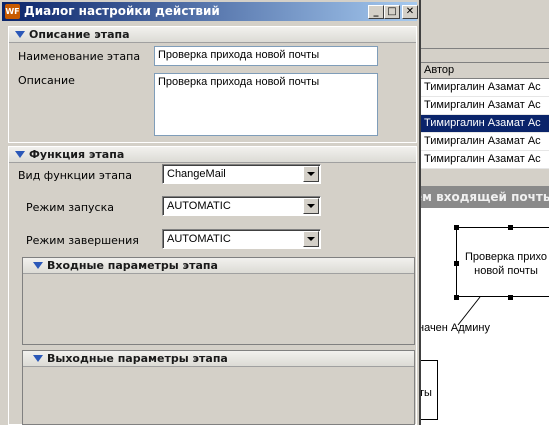  I want to click on workflow-edge-label: начен Админу, so click(454, 328).